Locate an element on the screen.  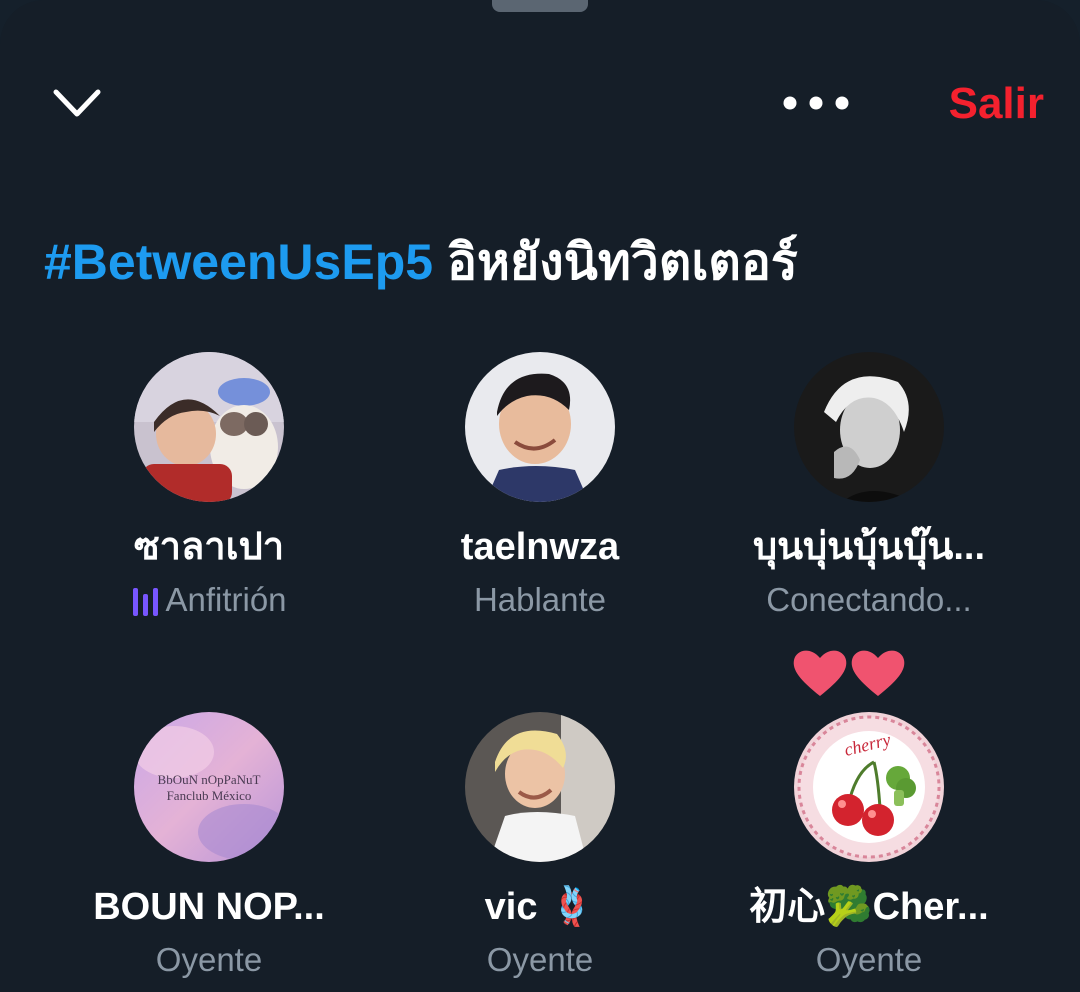
speaking-bars-icon is located at coordinates (146, 602).